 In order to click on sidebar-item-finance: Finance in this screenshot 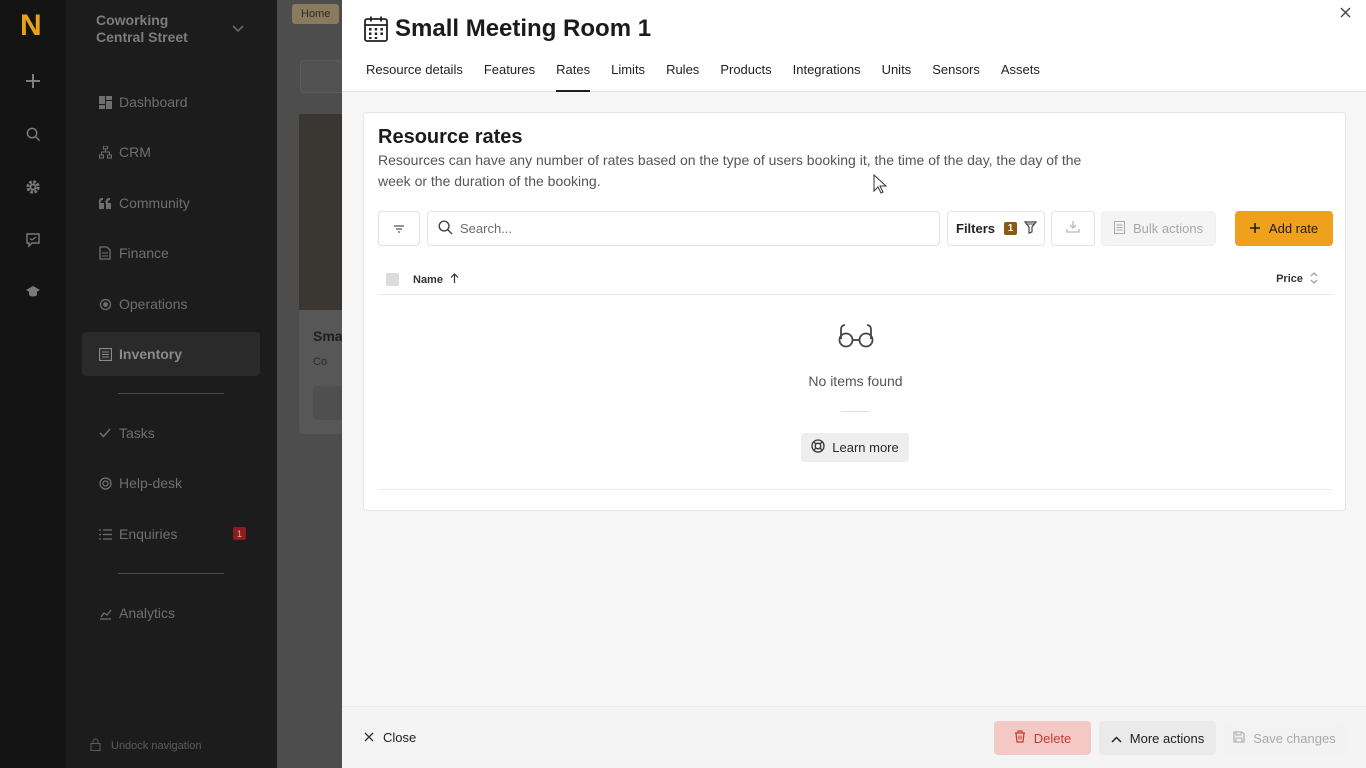, I will do `click(171, 253)`.